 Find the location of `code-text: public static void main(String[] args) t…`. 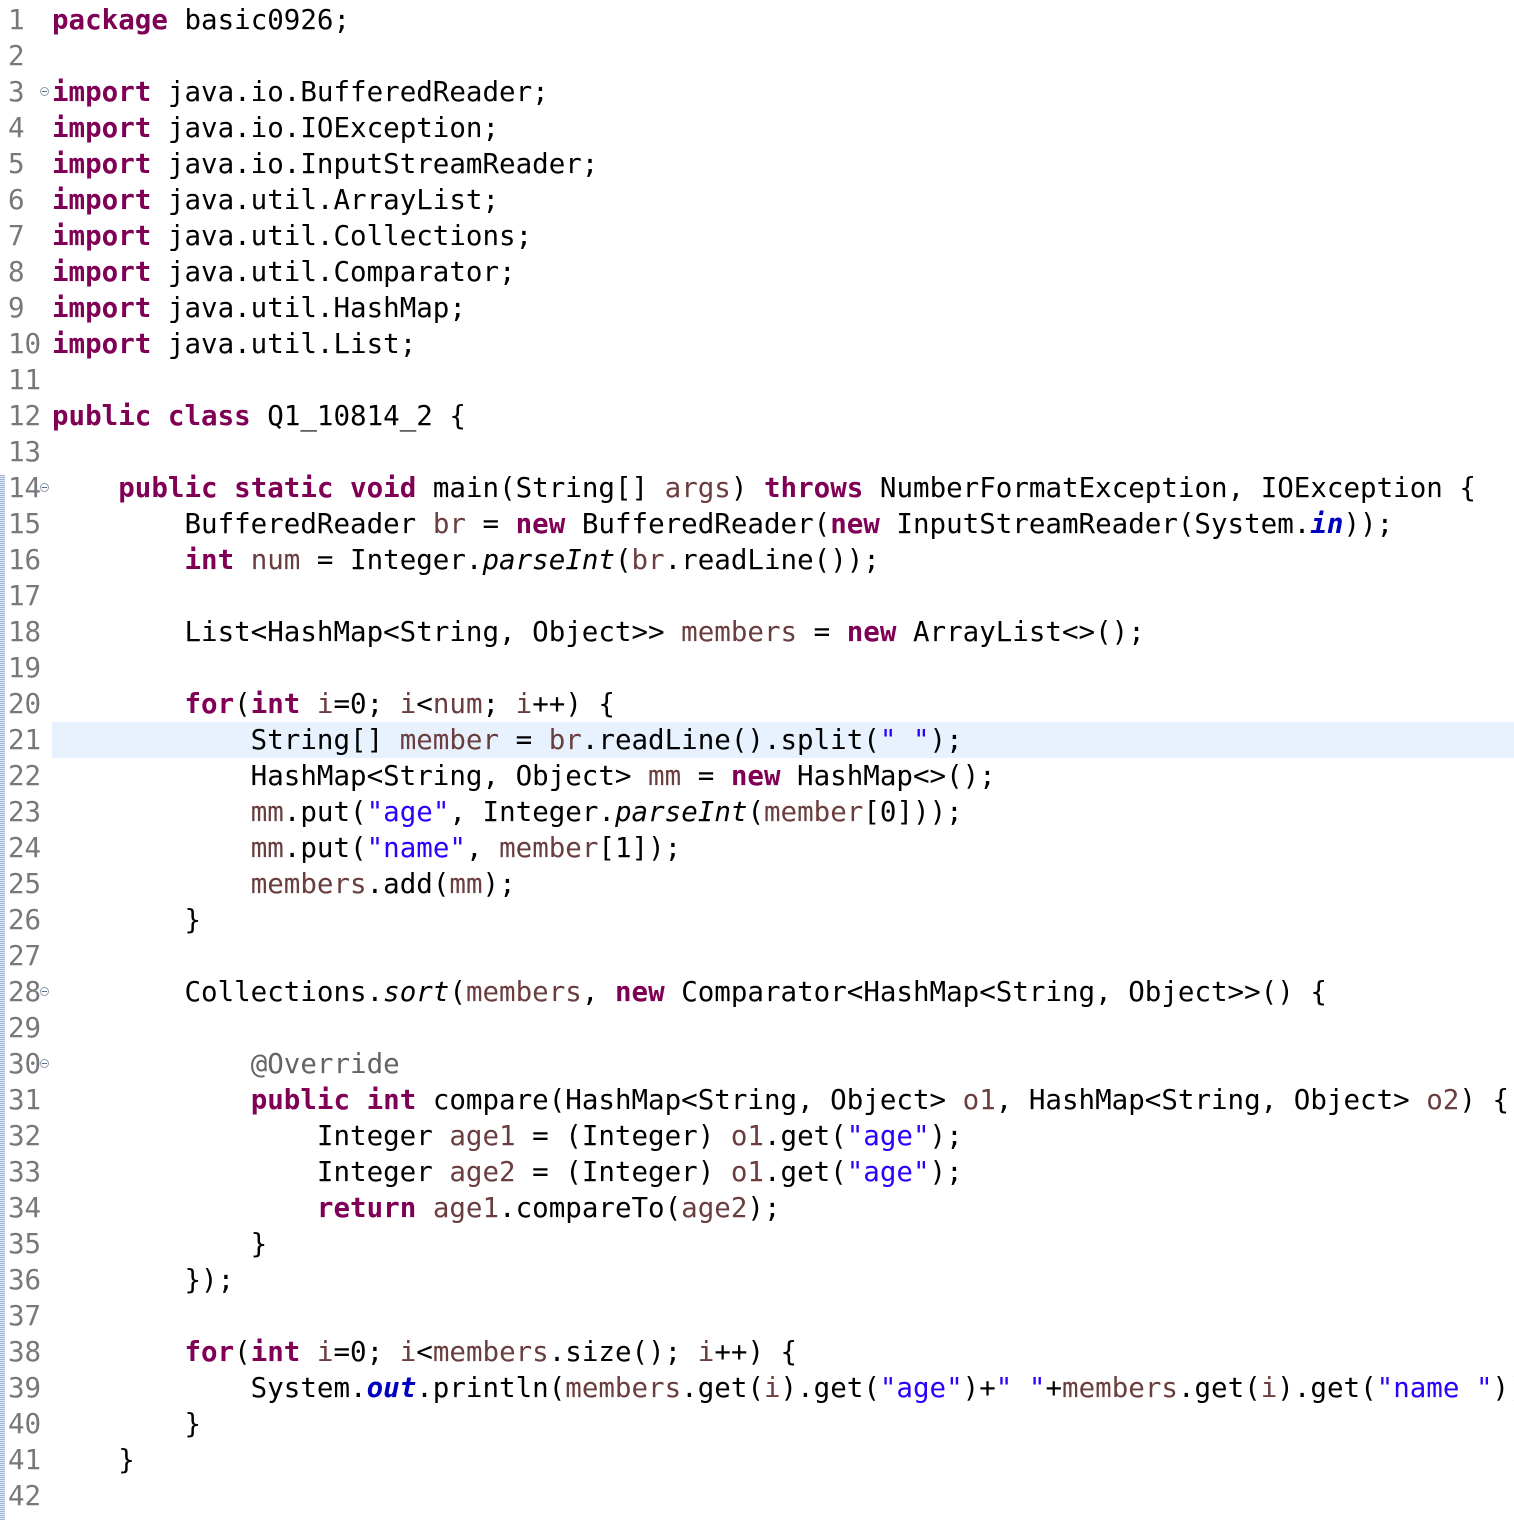

code-text: public static void main(String[] args) t… is located at coordinates (783, 488).